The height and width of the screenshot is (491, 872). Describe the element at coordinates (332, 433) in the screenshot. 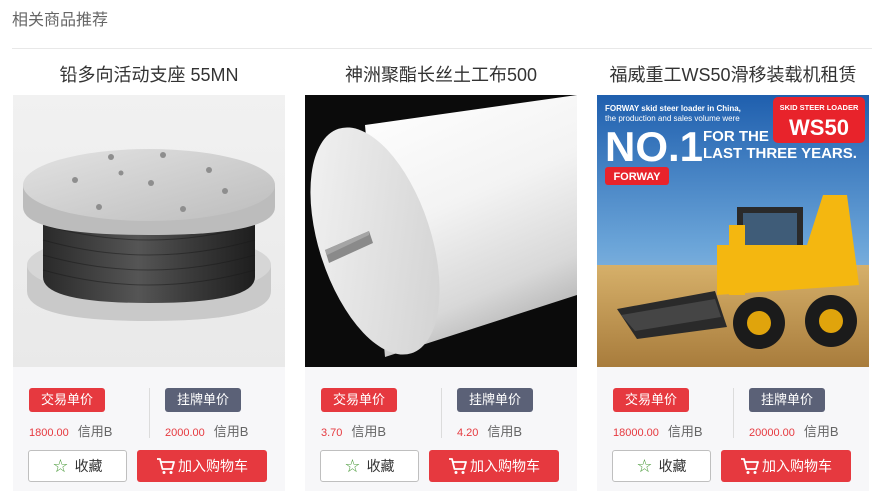

I see `trade-price-value: 3.70` at that location.